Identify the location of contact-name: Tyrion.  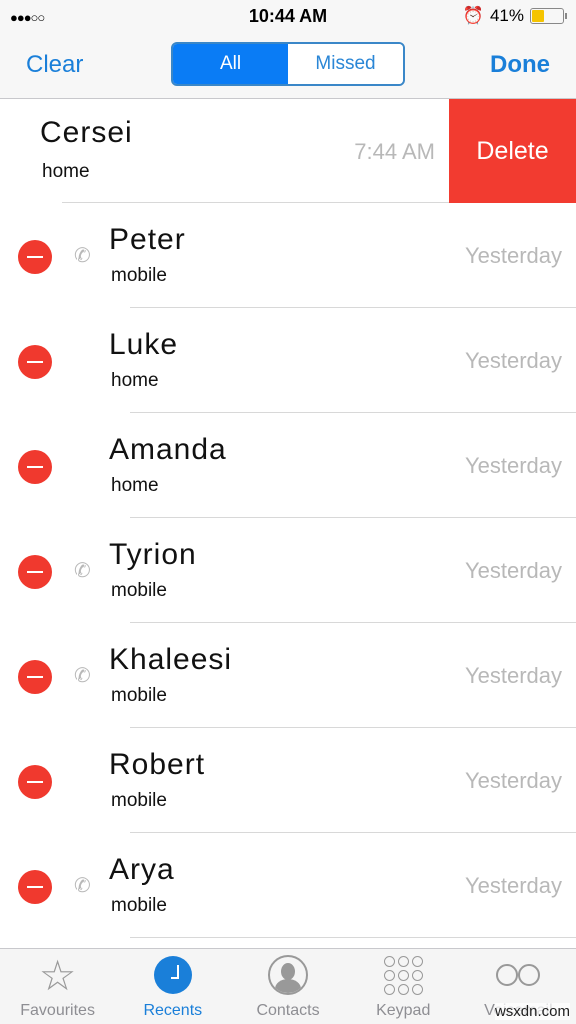
(153, 554).